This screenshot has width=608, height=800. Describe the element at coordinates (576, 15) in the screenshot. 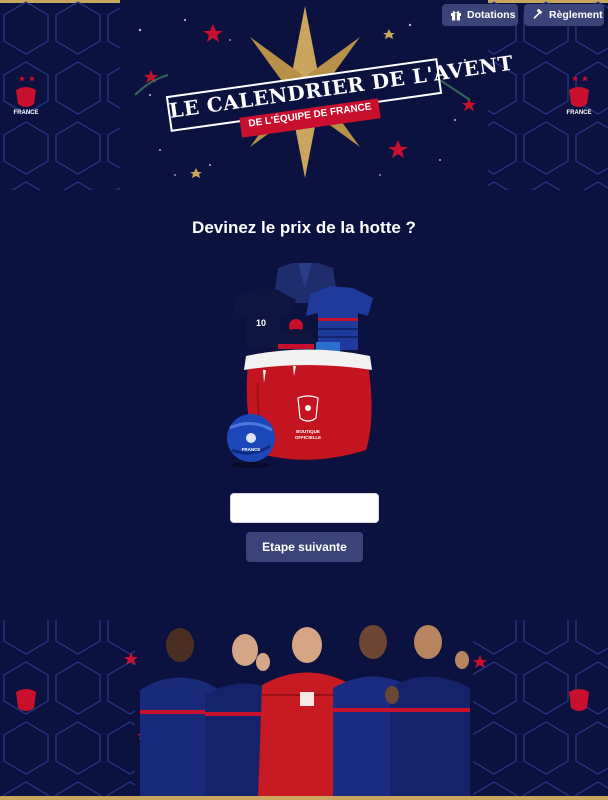

I see `reglement-label: Règlement` at that location.